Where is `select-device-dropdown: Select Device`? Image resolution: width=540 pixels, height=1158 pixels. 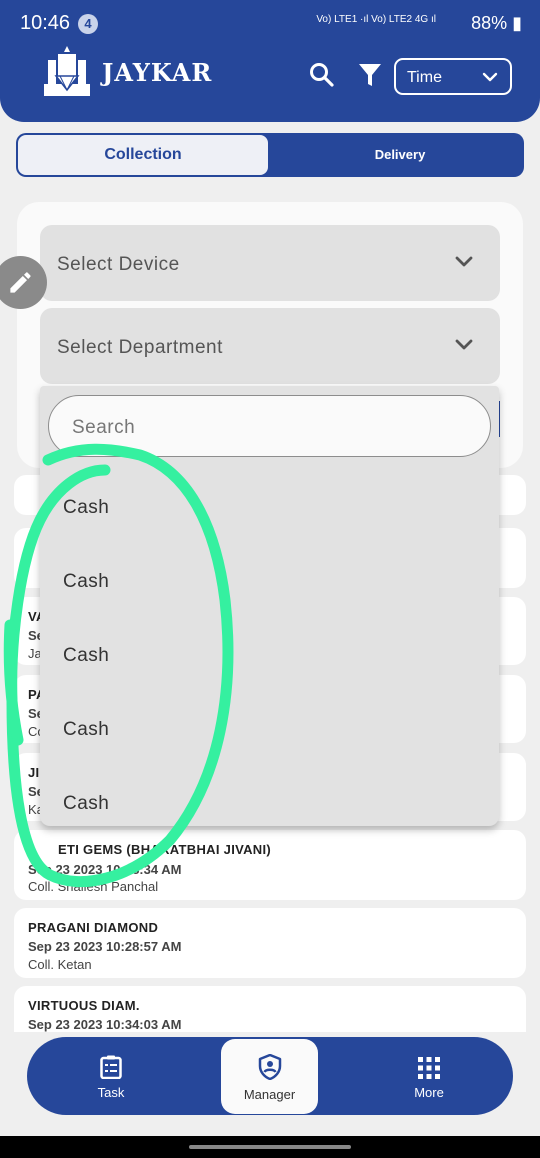 select-device-dropdown: Select Device is located at coordinates (270, 263).